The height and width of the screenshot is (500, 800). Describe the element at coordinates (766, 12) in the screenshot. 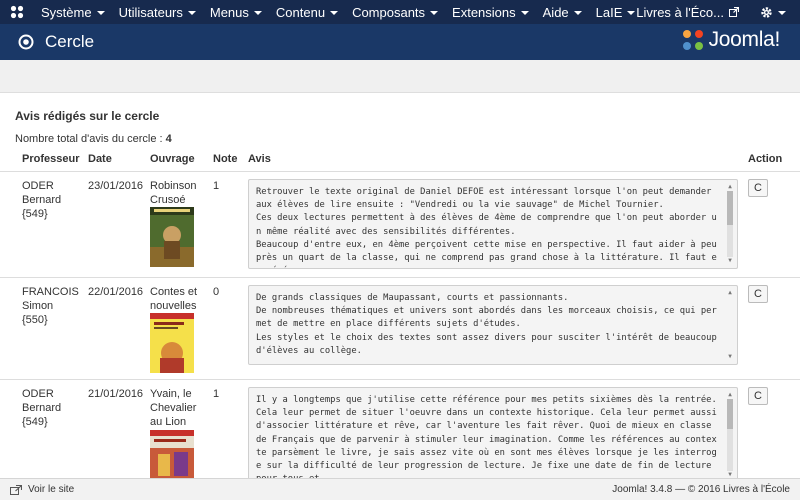

I see `gear-icon` at that location.